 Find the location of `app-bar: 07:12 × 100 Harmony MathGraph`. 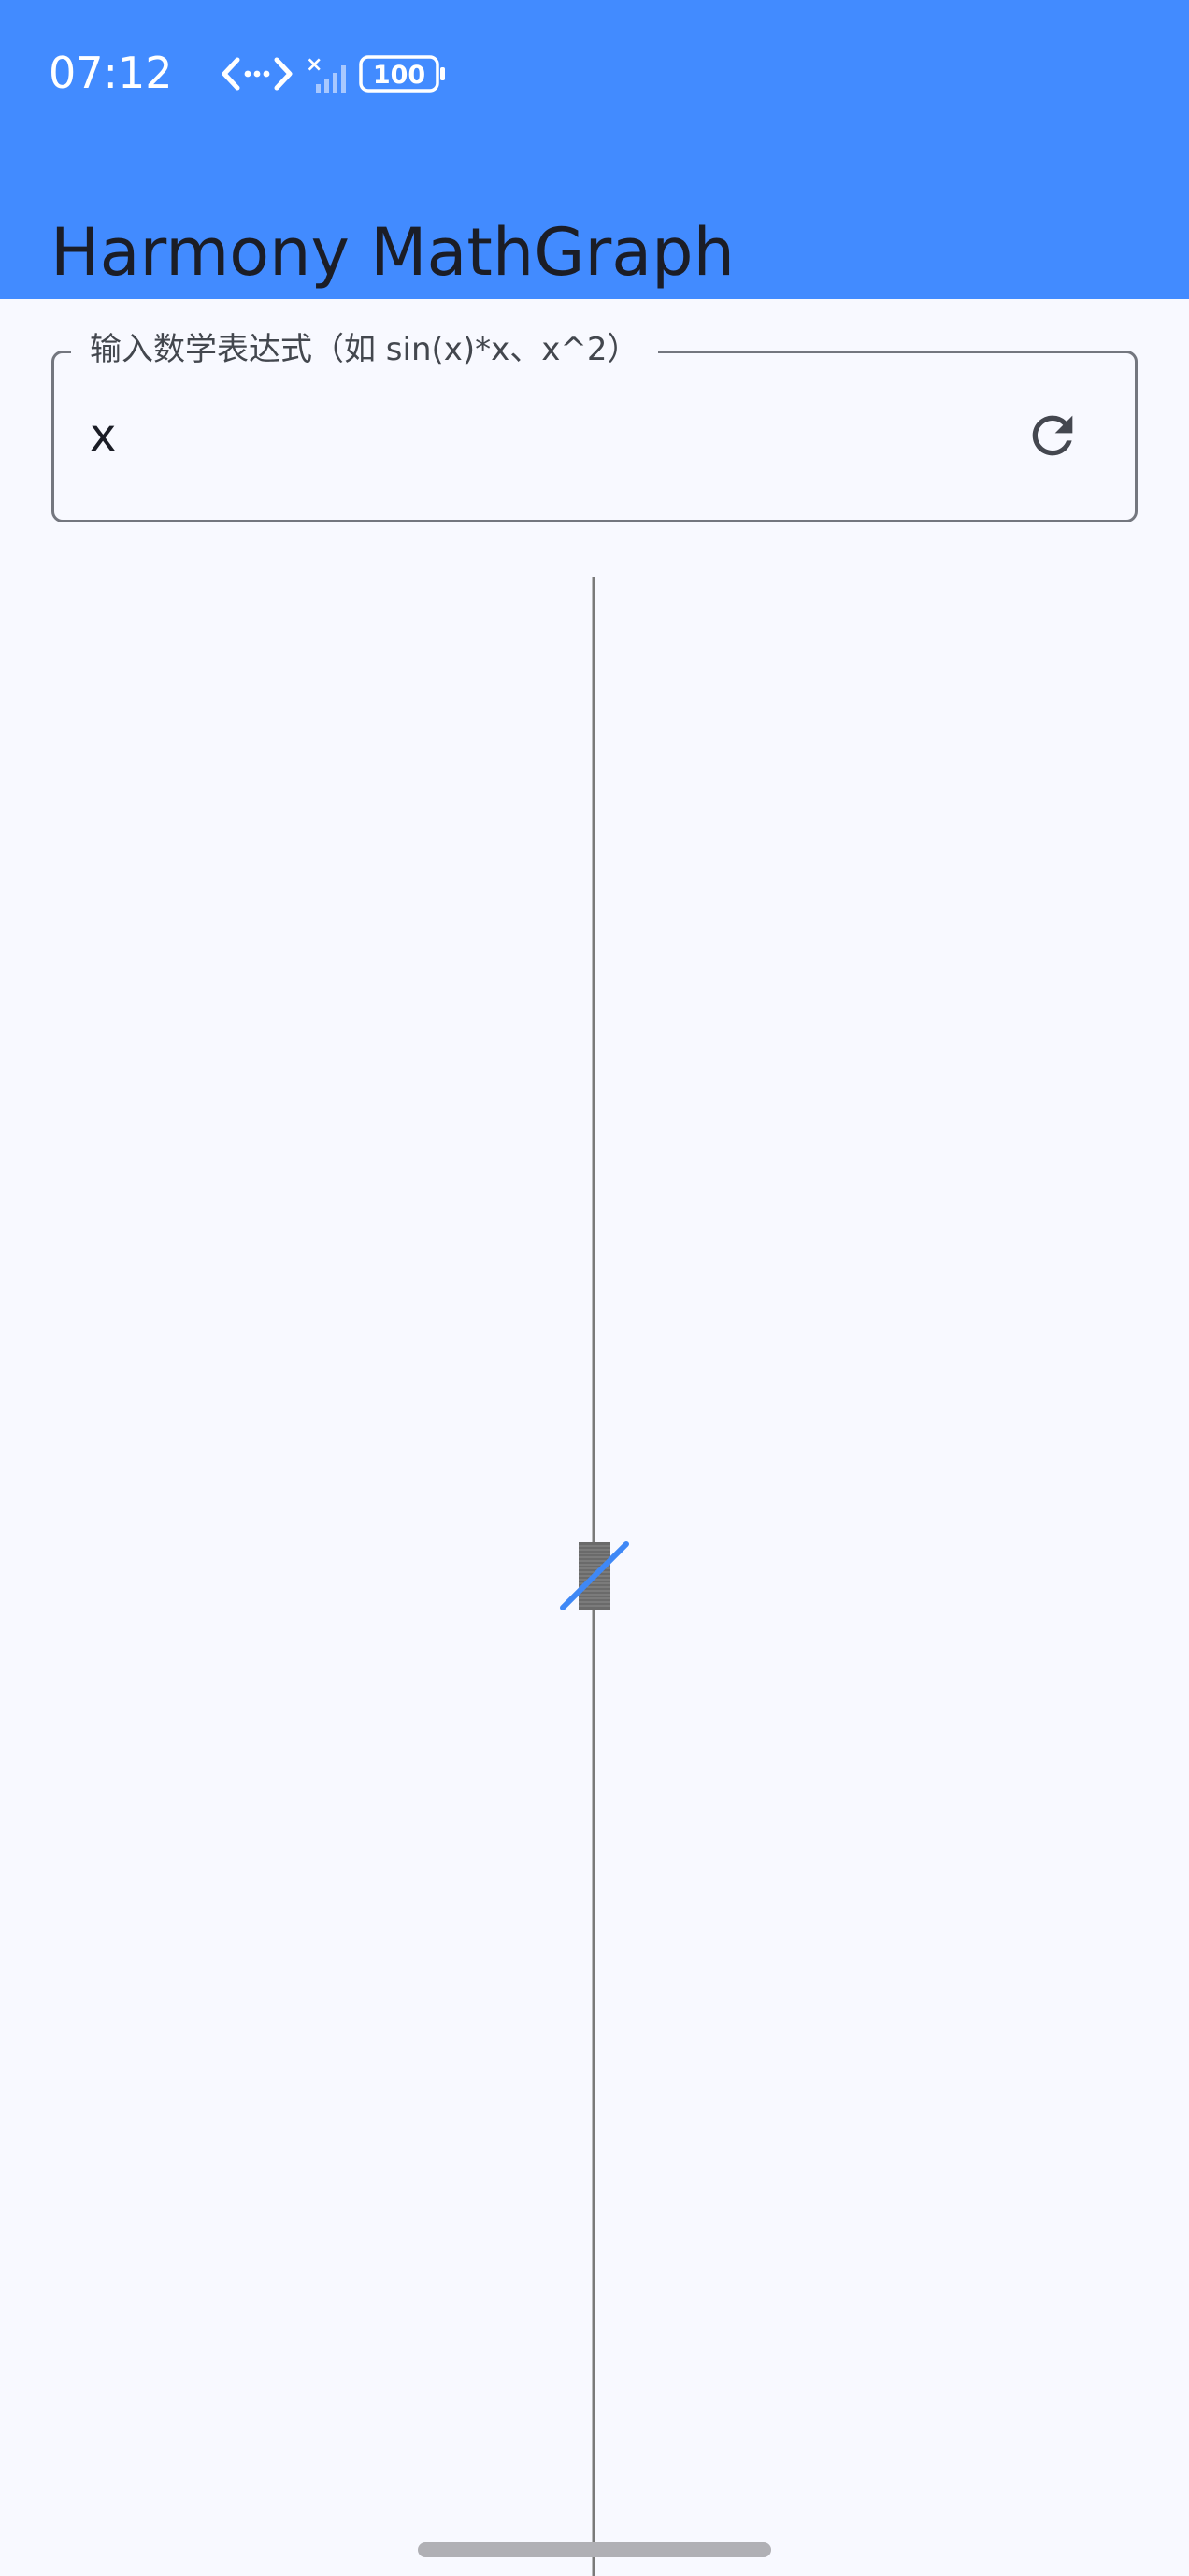

app-bar: 07:12 × 100 Harmony MathGraph is located at coordinates (594, 149).